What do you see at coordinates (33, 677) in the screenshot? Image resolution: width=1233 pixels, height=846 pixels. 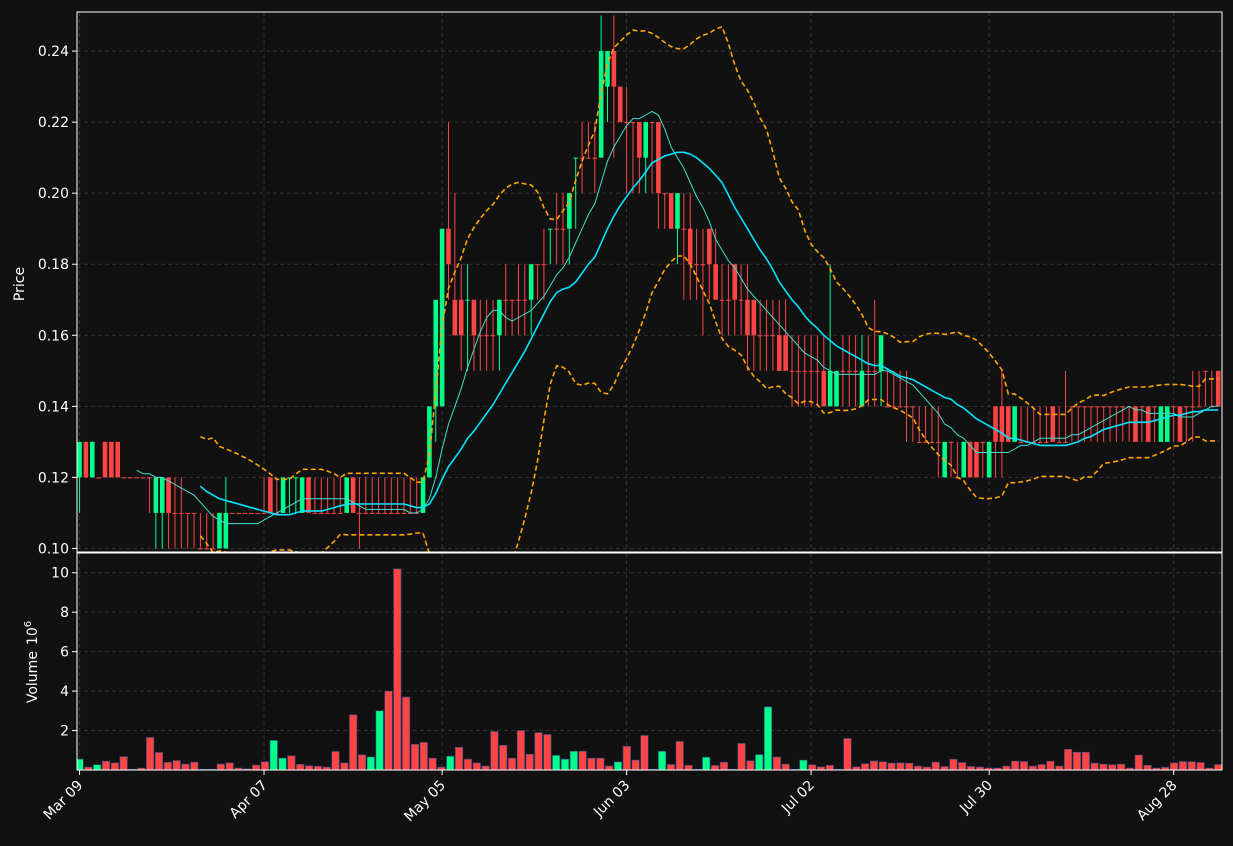 I see `volume-axis-label-text: Volume` at bounding box center [33, 677].